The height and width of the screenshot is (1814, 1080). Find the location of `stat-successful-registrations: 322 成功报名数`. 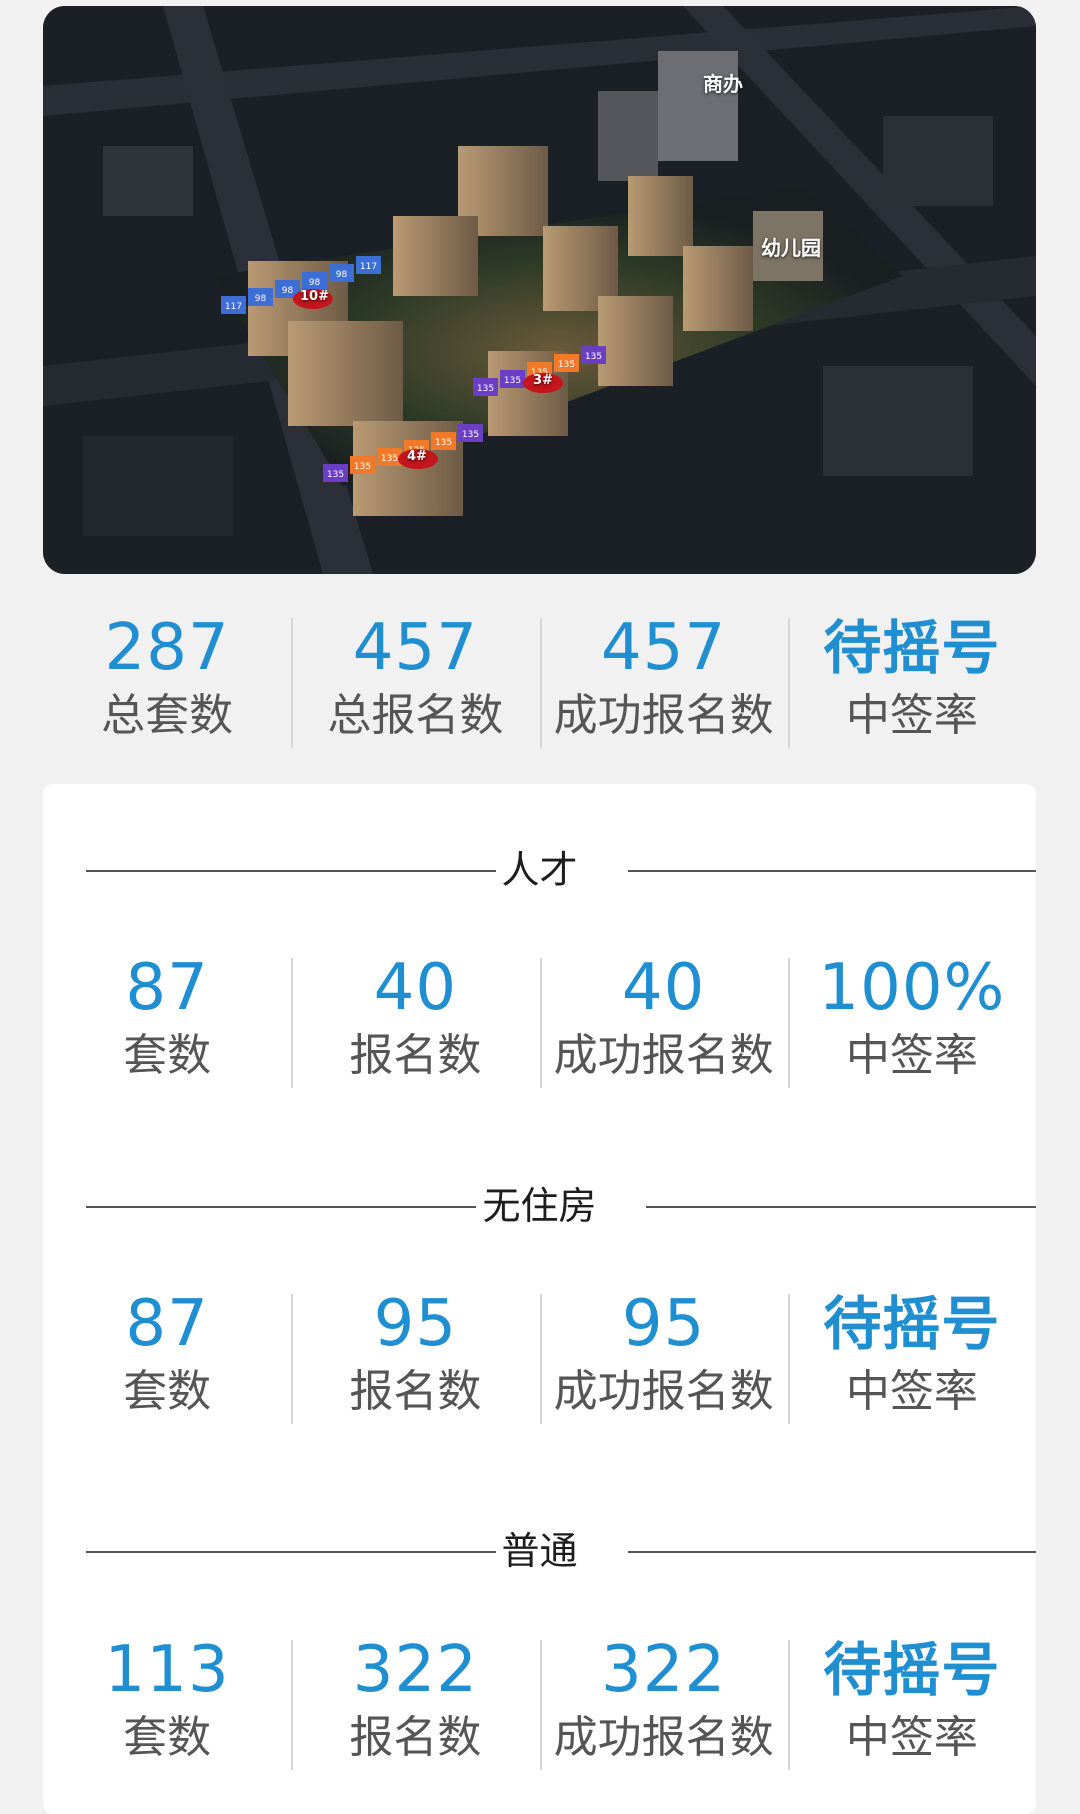

stat-successful-registrations: 322 成功报名数 is located at coordinates (663, 1705).